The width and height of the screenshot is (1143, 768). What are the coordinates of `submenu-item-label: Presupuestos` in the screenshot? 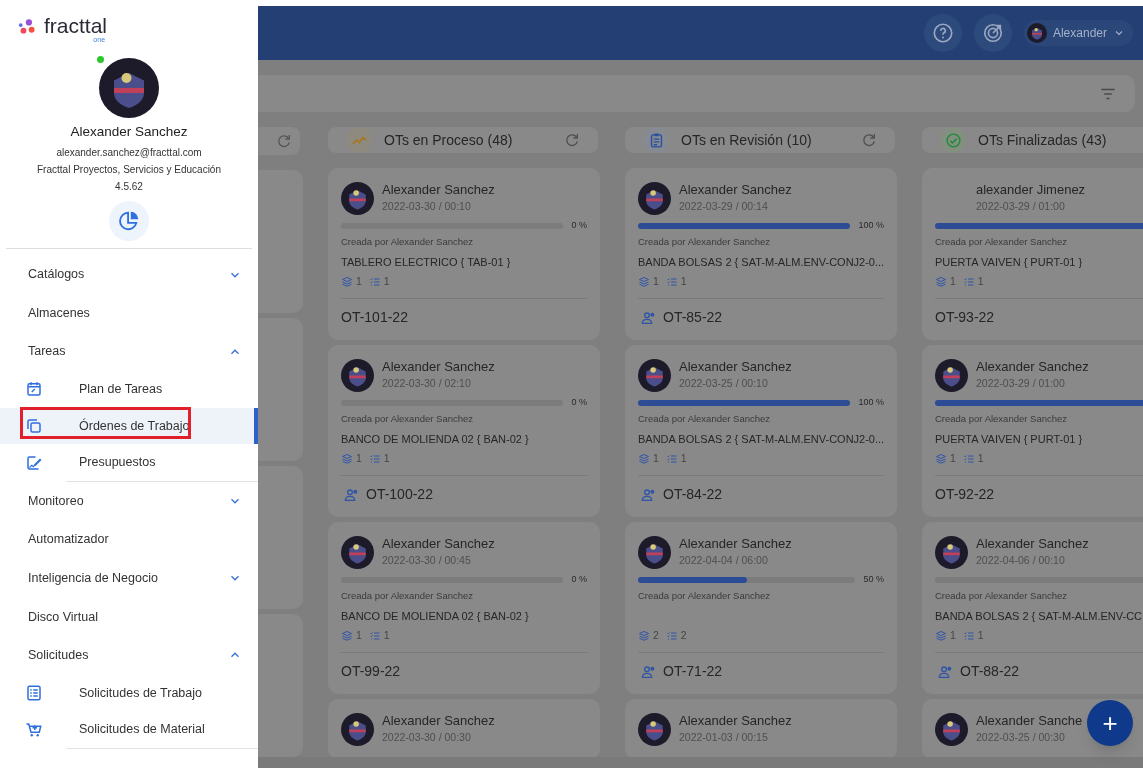 It's located at (117, 463).